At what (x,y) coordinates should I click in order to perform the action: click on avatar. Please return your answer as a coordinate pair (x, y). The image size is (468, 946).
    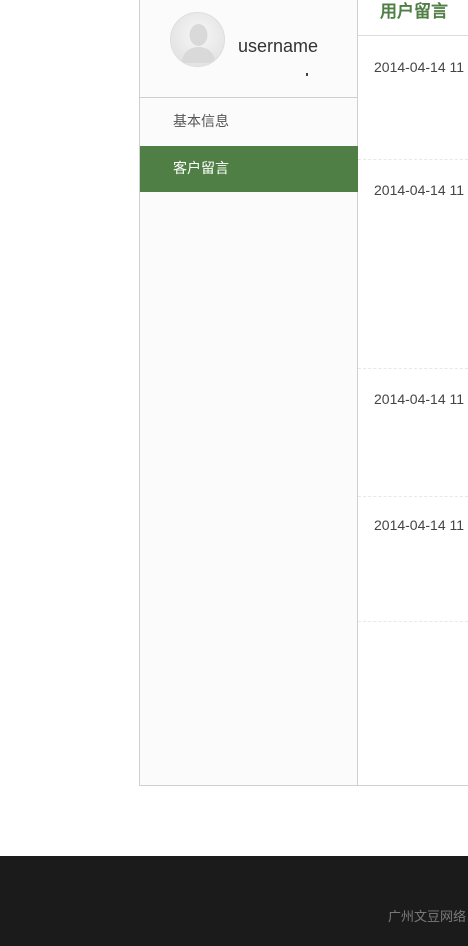
    Looking at the image, I should click on (197, 39).